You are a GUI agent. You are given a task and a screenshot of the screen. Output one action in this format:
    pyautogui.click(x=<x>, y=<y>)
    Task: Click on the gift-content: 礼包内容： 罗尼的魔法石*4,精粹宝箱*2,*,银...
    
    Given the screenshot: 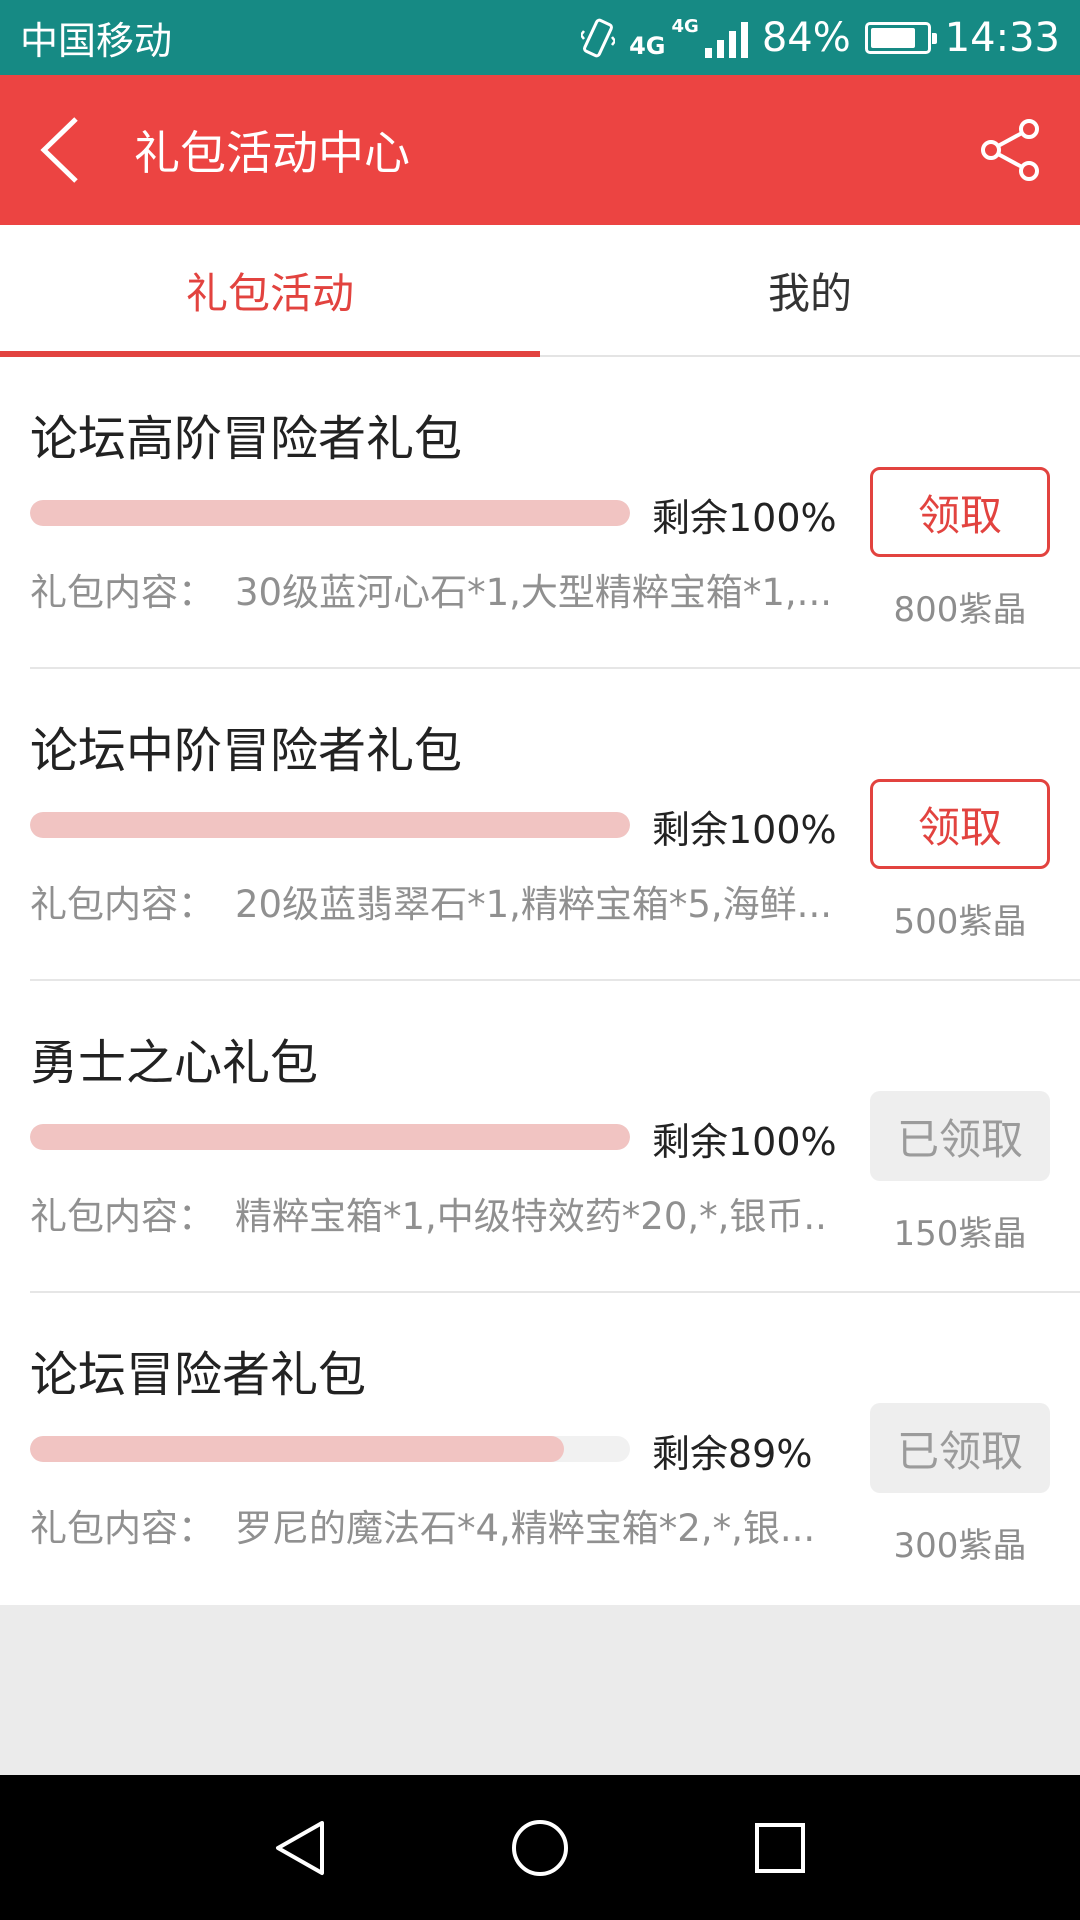 What is the action you would take?
    pyautogui.click(x=430, y=1525)
    